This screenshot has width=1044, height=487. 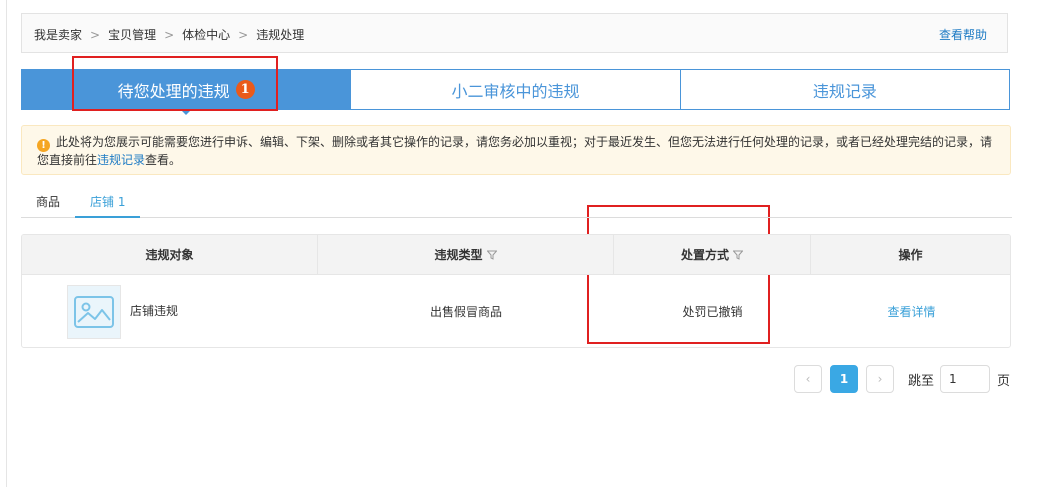 I want to click on breadcrumb: 我是卖家 > 宝贝管理 > 体检中心 > 违规处理, so click(x=169, y=34).